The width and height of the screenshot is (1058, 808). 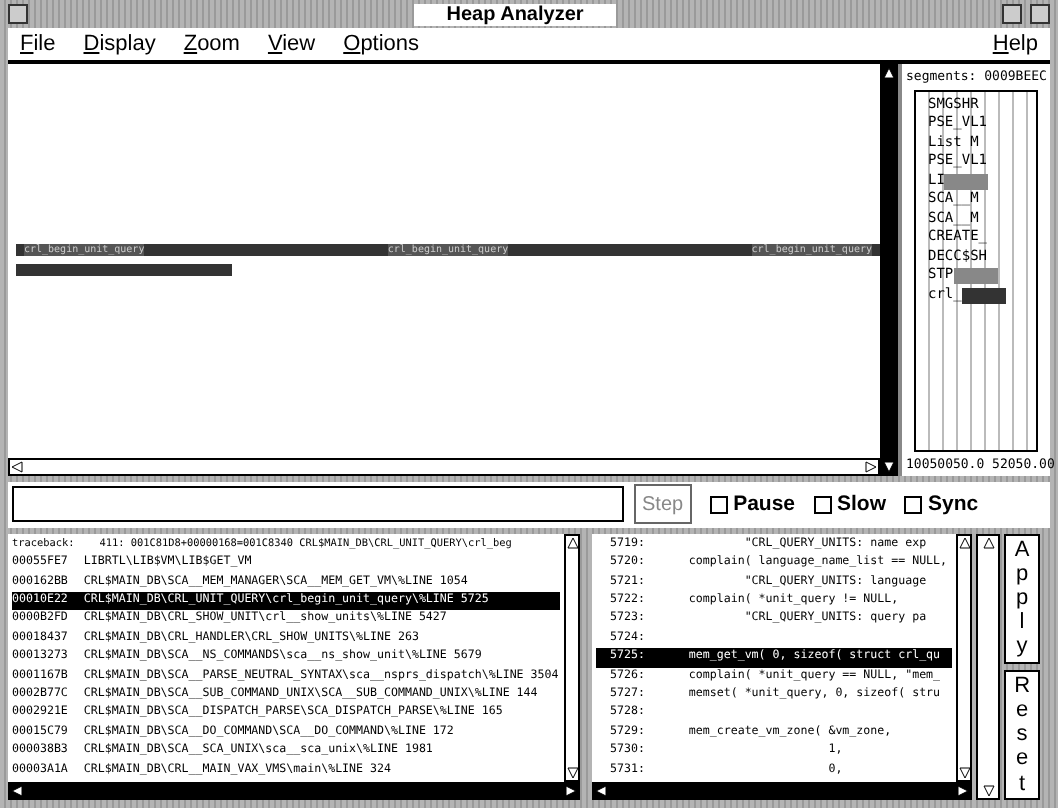 I want to click on menu-item: Zoom, so click(x=211, y=44).